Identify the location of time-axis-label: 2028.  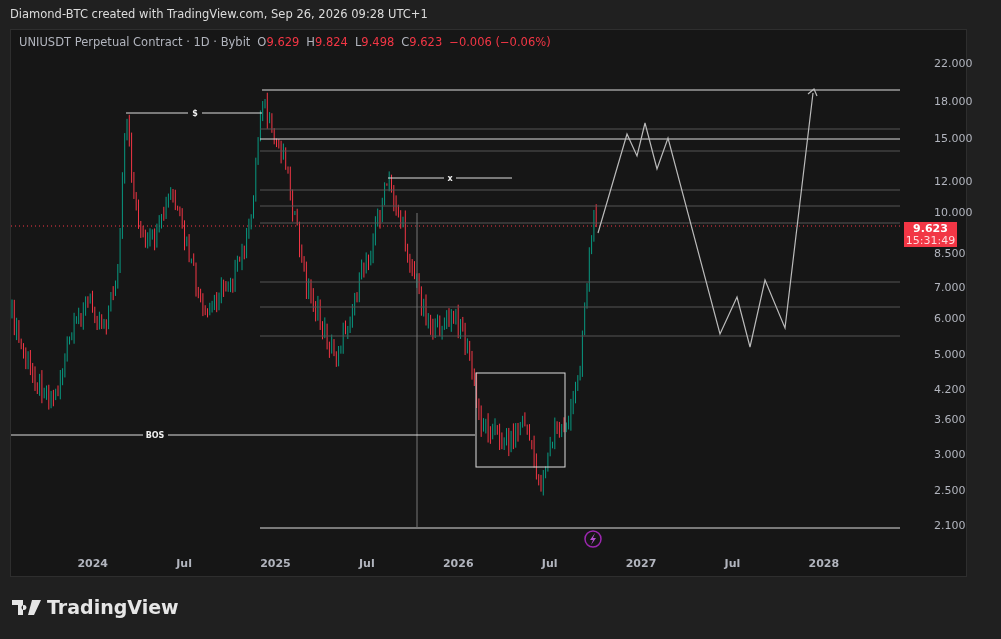
(824, 563).